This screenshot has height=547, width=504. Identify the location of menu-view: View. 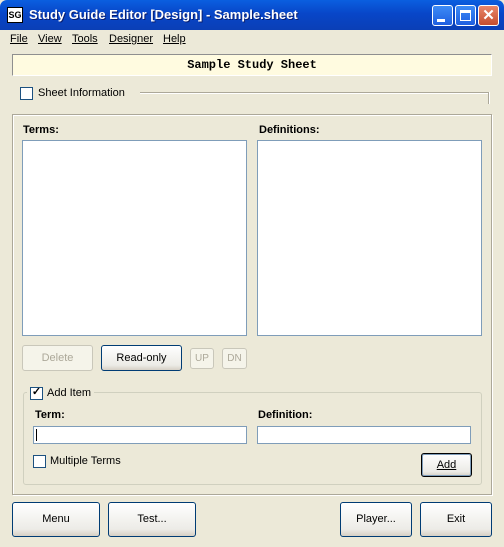
(50, 39).